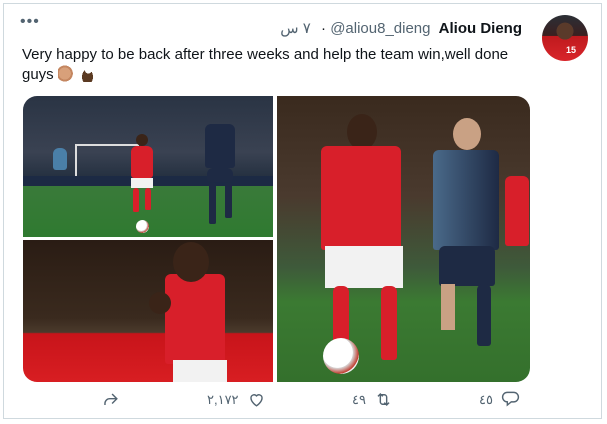  What do you see at coordinates (66, 73) in the screenshot?
I see `flexed-biceps-icon` at bounding box center [66, 73].